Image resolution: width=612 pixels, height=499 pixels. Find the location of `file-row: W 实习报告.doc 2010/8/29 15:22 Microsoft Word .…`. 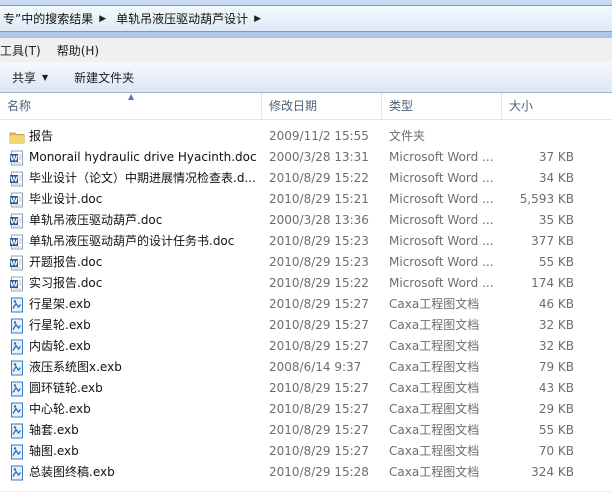

file-row: W 实习报告.doc 2010/8/29 15:22 Microsoft Word .… is located at coordinates (306, 283).